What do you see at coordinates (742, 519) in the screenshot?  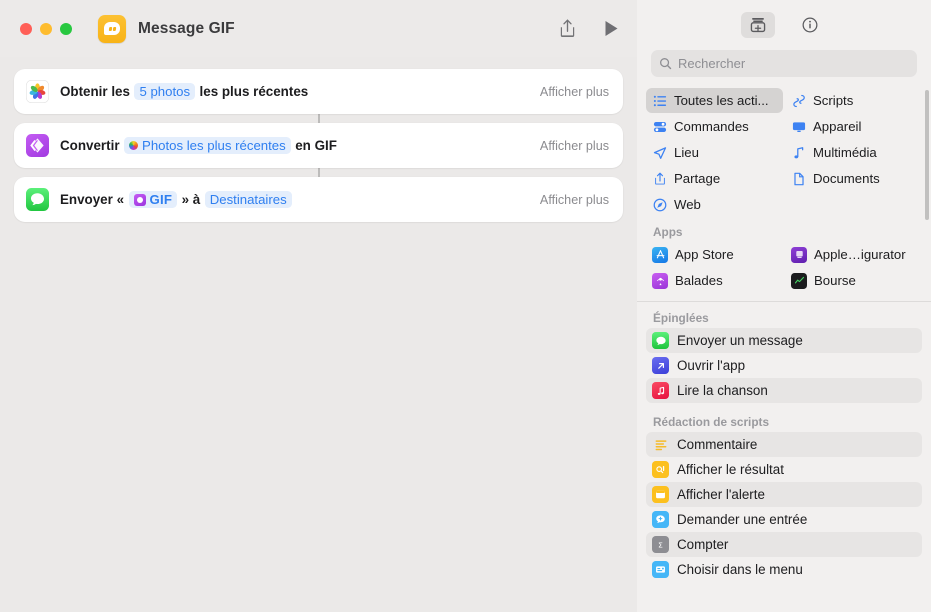 I see `list-item-label: Demander une entrée` at bounding box center [742, 519].